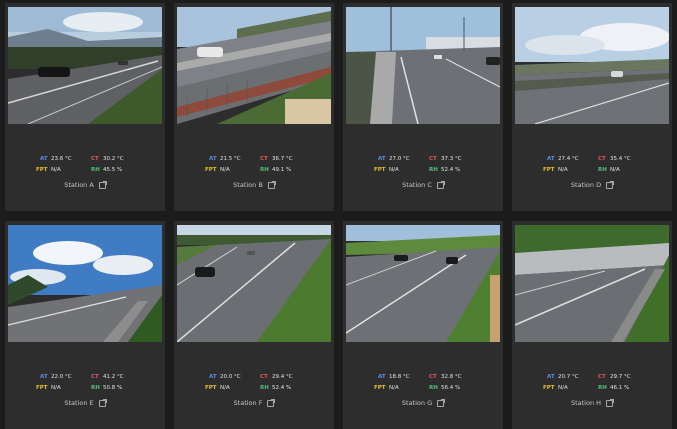 Image resolution: width=677 pixels, height=429 pixels. I want to click on station-link-c: Station C, so click(423, 184).